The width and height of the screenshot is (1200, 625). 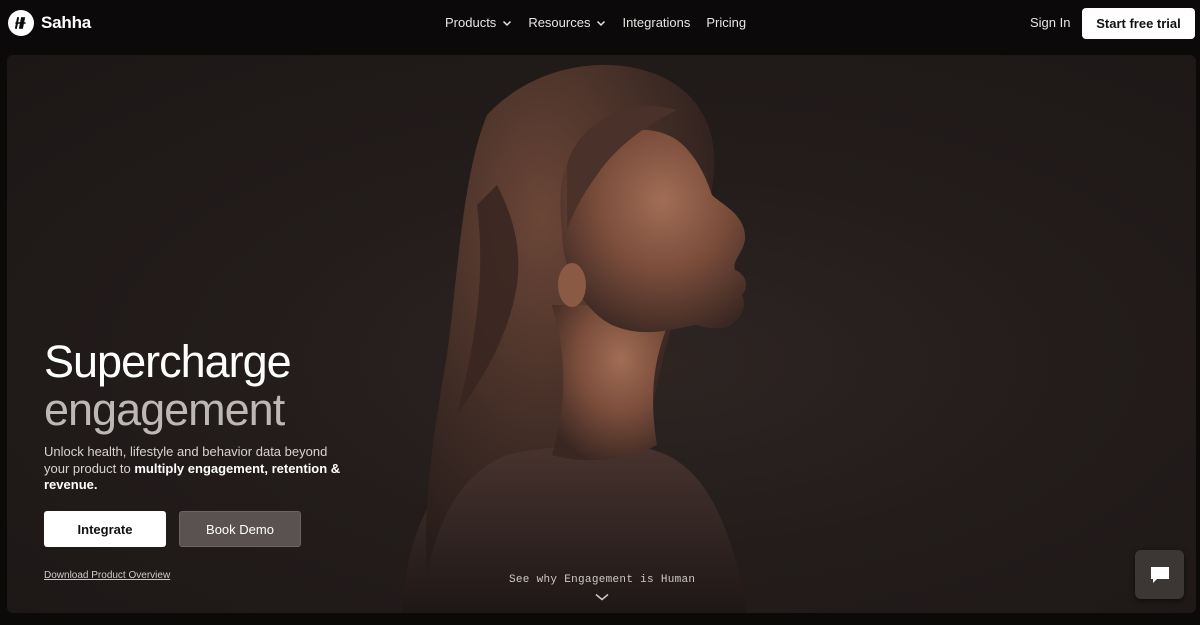 I want to click on integrate-button: Integrate, so click(x=105, y=529).